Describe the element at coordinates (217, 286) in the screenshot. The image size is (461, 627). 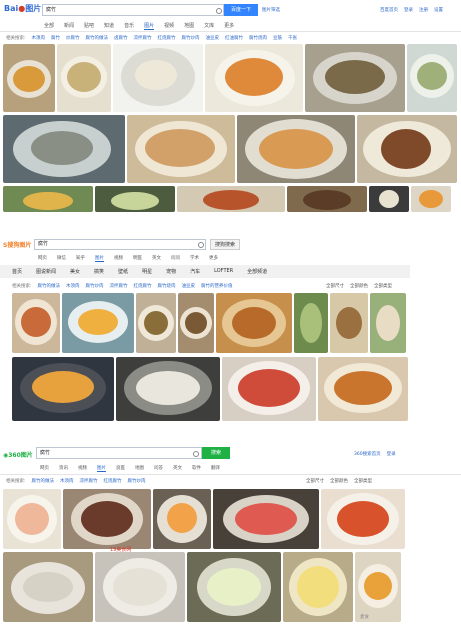
I see `related-chip: 腐竹的营养价值` at that location.